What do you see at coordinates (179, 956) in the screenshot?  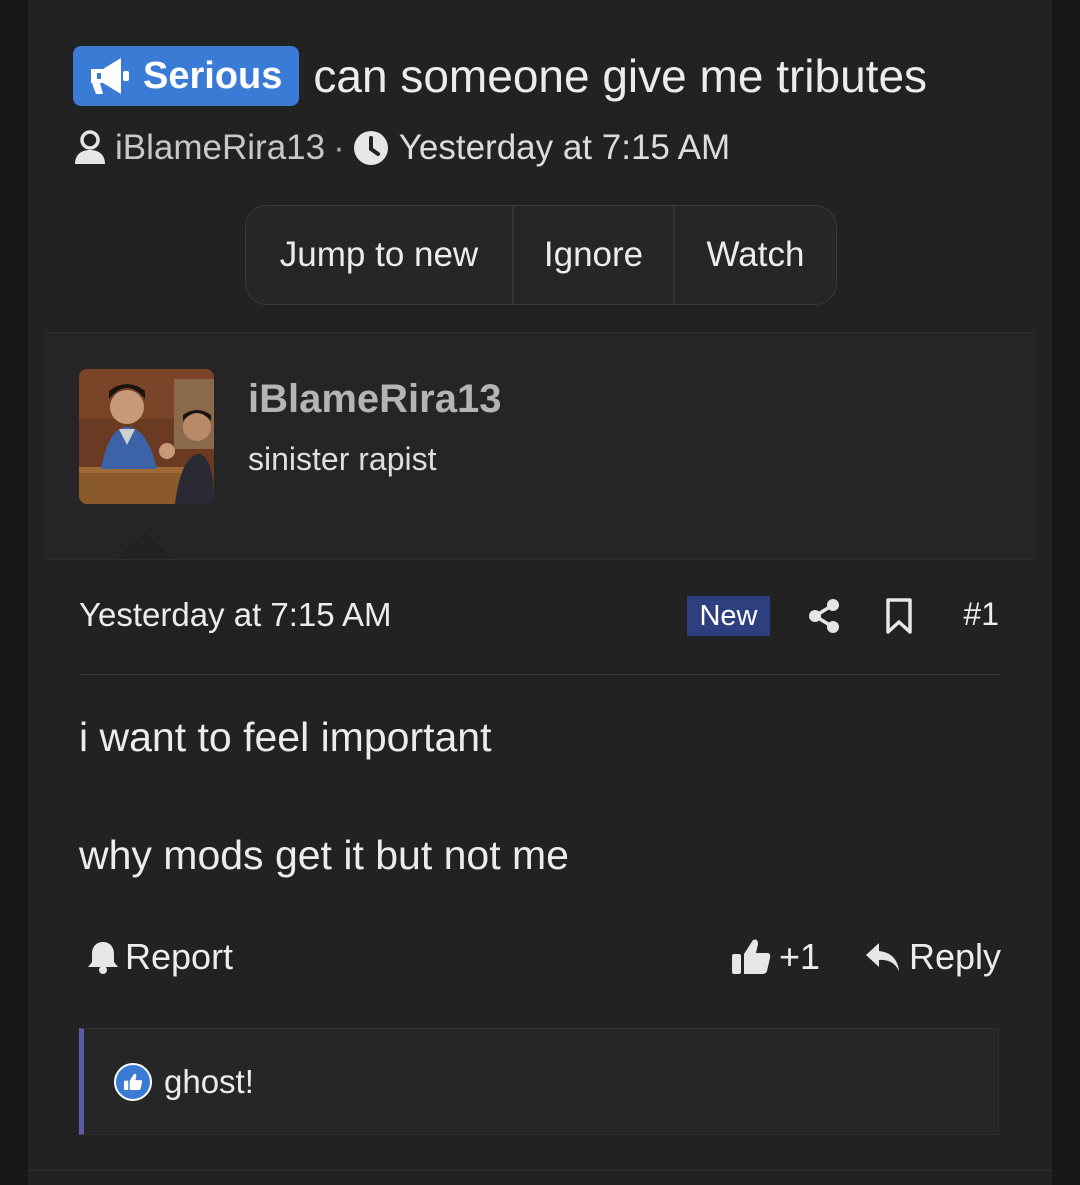 I see `report-label: Report` at bounding box center [179, 956].